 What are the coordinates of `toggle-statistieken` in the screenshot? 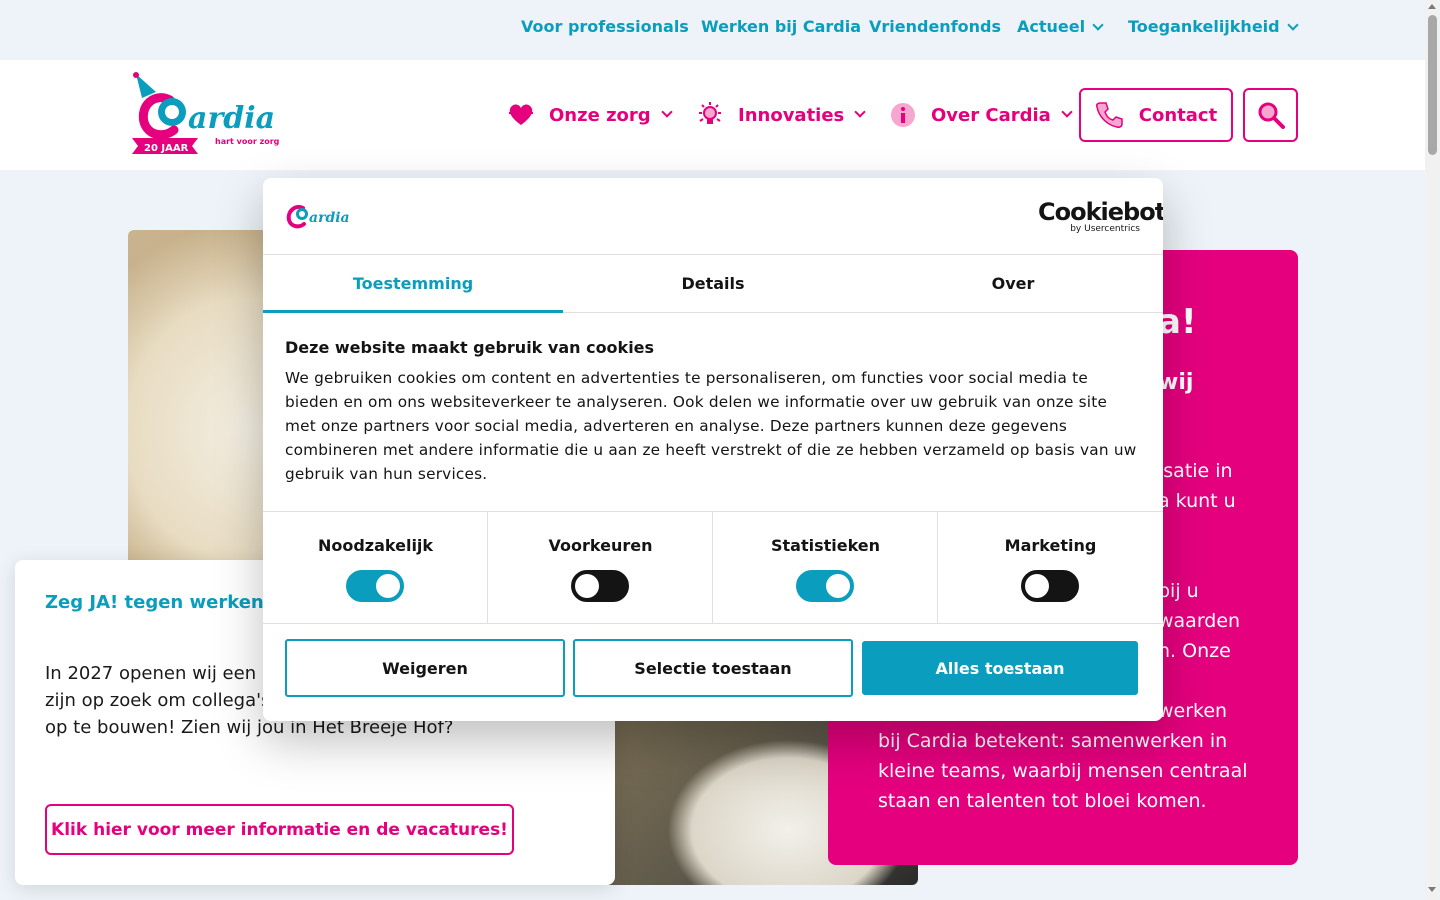 It's located at (825, 586).